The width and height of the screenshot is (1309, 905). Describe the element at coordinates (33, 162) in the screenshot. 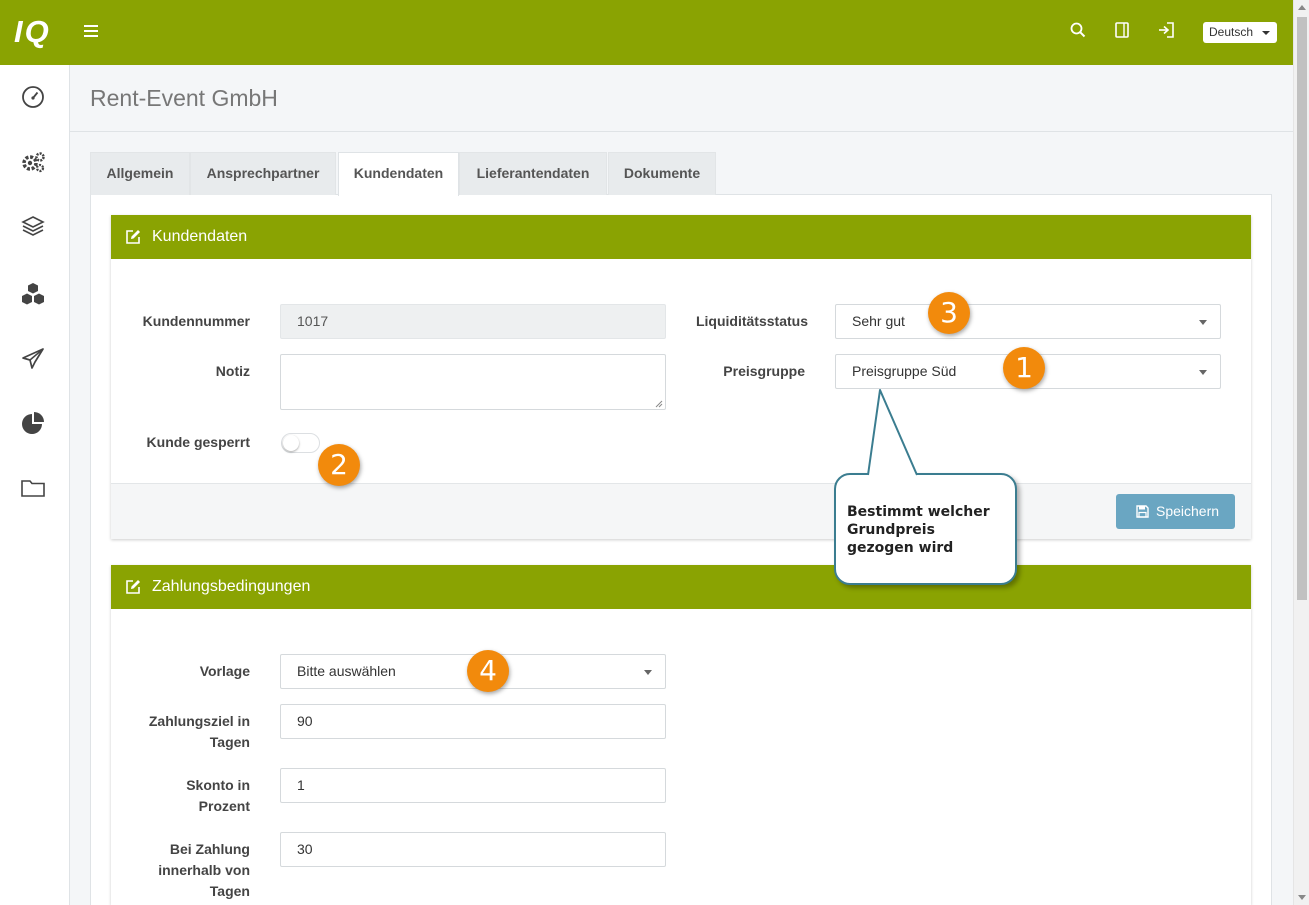

I see `settings-gears-icon` at that location.